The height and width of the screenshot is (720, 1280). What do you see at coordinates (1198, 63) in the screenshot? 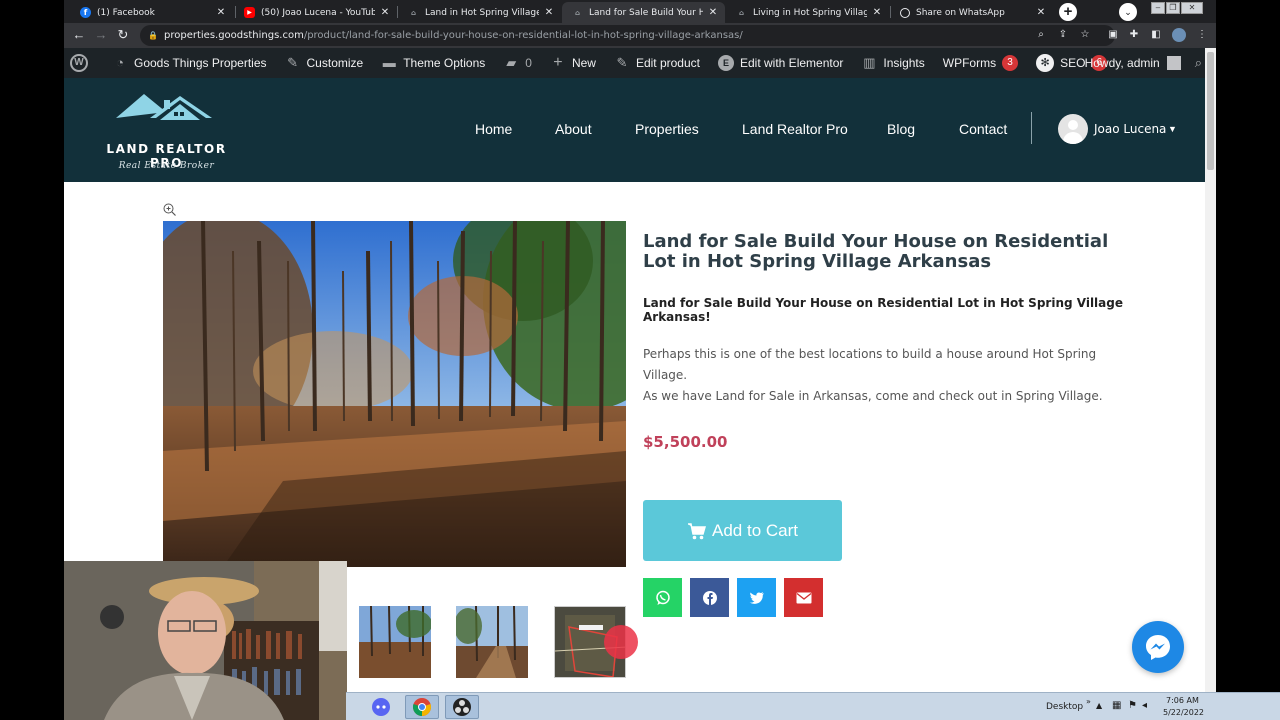
I see `search-icon: ⌕` at bounding box center [1198, 63].